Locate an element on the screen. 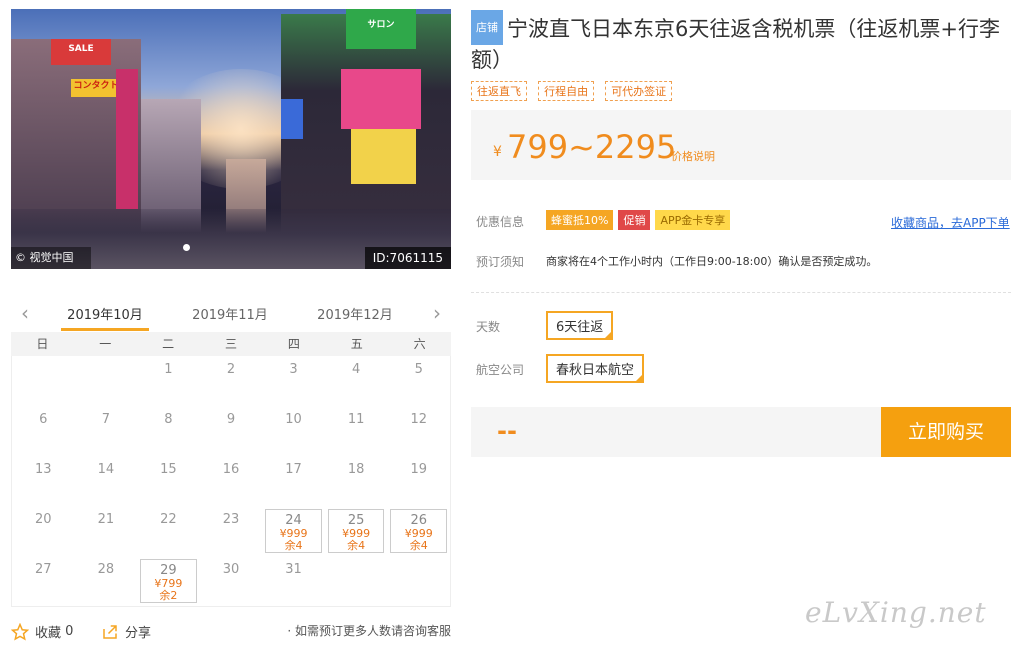  tab-month-oct: 2019年10月 is located at coordinates (105, 317).